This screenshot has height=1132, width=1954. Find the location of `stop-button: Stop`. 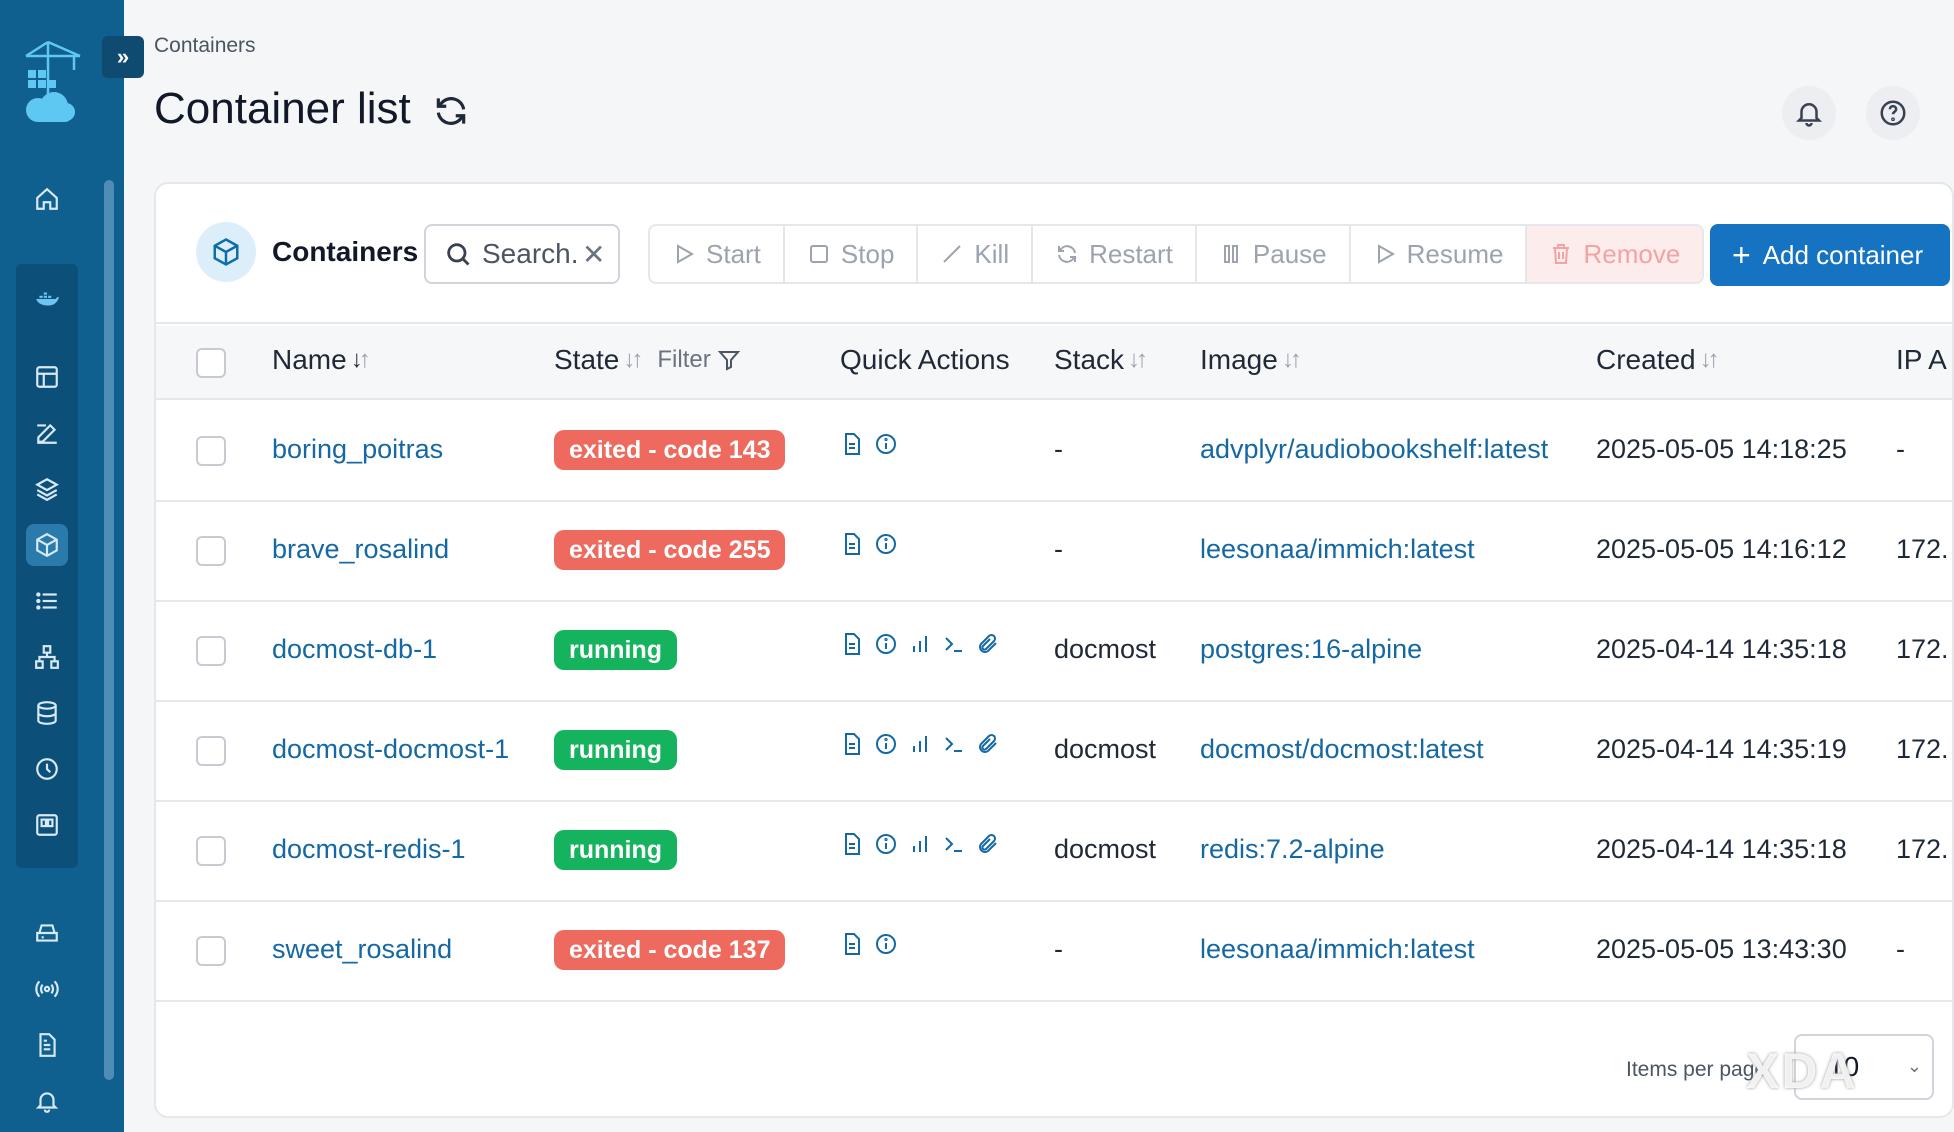

stop-button: Stop is located at coordinates (852, 254).